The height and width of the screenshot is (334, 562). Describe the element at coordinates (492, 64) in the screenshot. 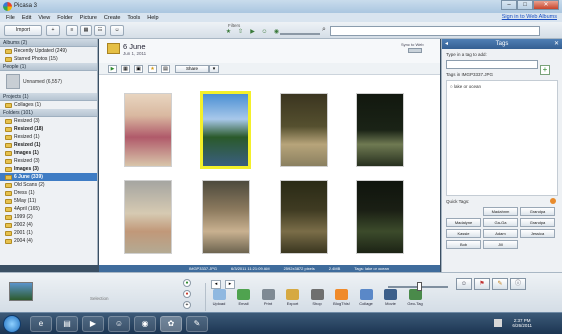

I see `tag-input` at that location.